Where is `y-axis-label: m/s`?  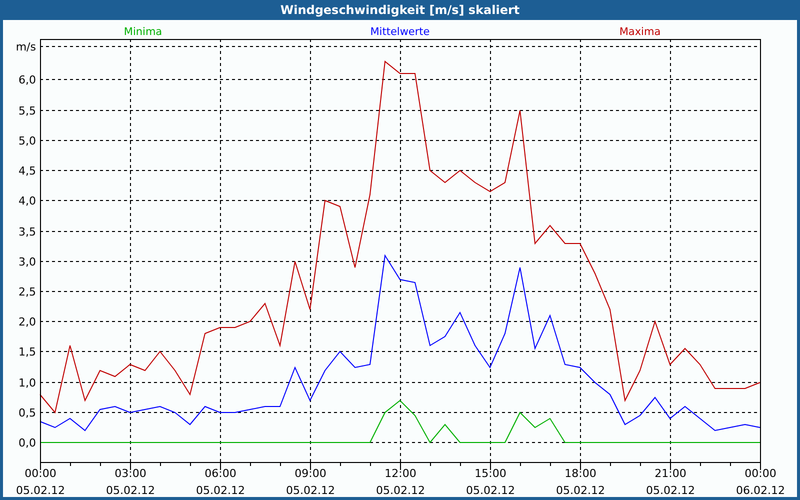
y-axis-label: m/s is located at coordinates (26, 47).